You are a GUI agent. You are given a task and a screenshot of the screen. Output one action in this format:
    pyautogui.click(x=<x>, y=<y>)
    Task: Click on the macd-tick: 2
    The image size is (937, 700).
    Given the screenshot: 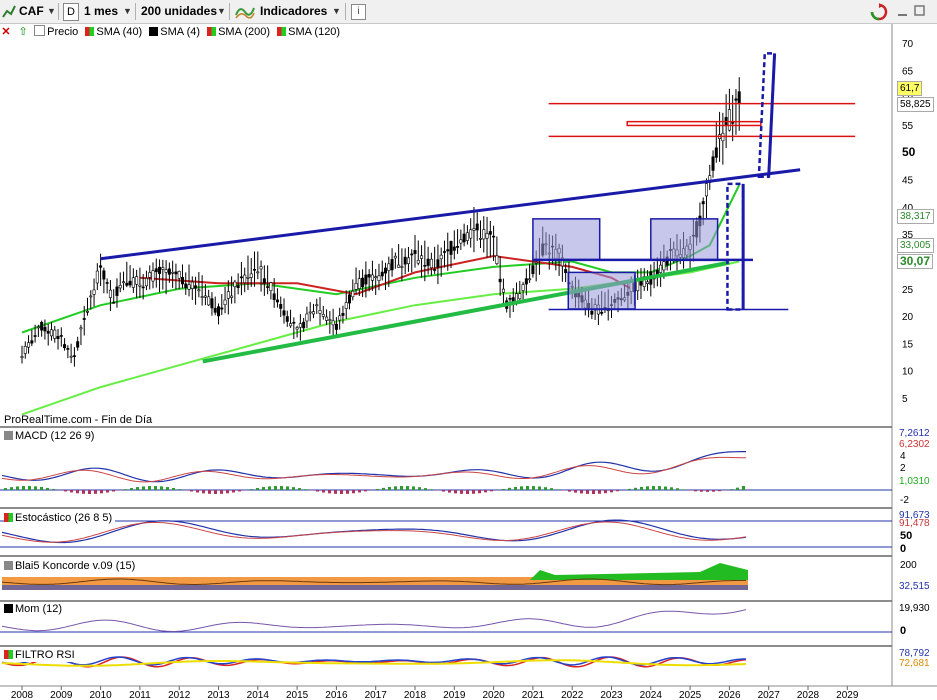 What is the action you would take?
    pyautogui.click(x=903, y=468)
    